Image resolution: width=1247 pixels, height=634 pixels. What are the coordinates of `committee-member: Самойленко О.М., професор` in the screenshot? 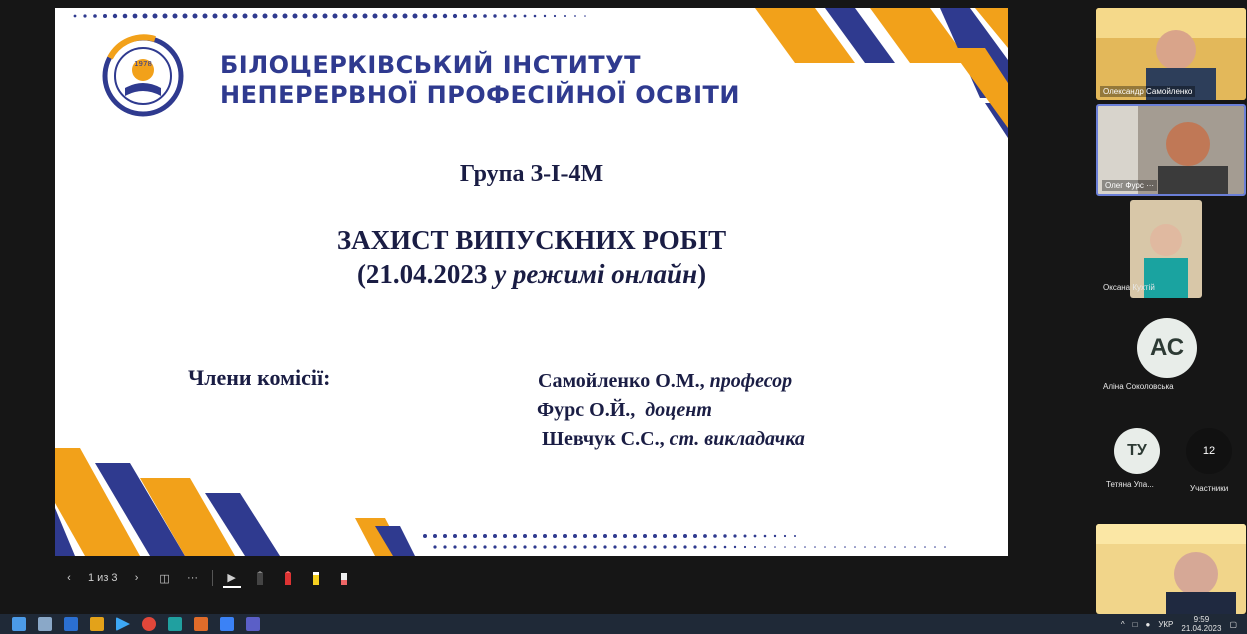 It's located at (665, 381).